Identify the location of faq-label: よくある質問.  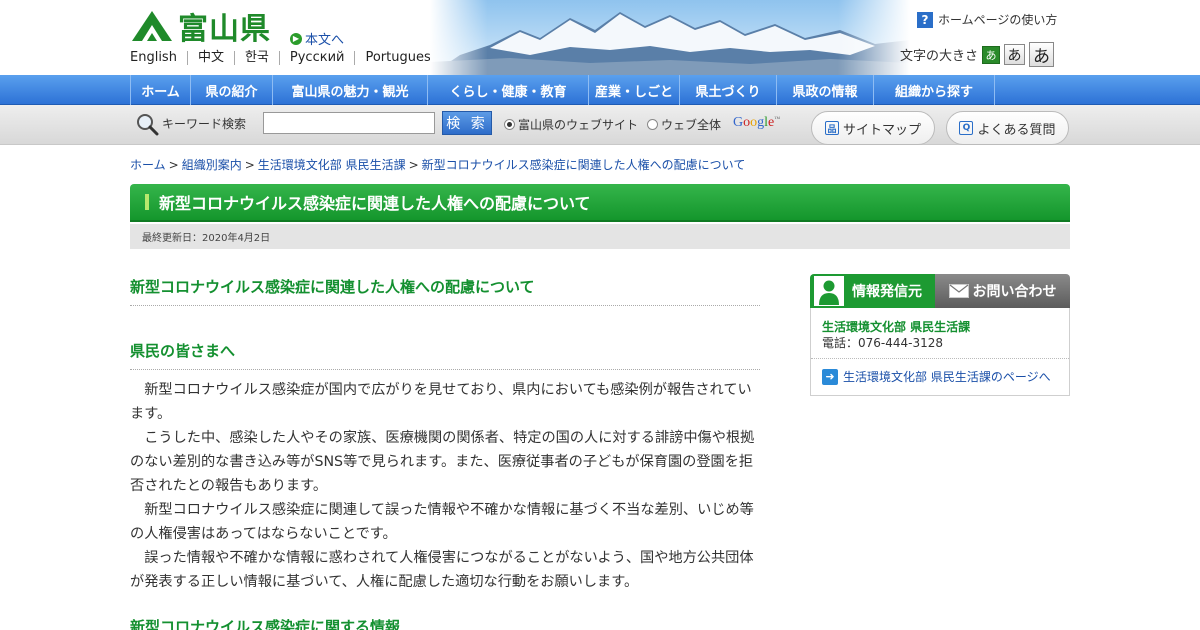
(1016, 130).